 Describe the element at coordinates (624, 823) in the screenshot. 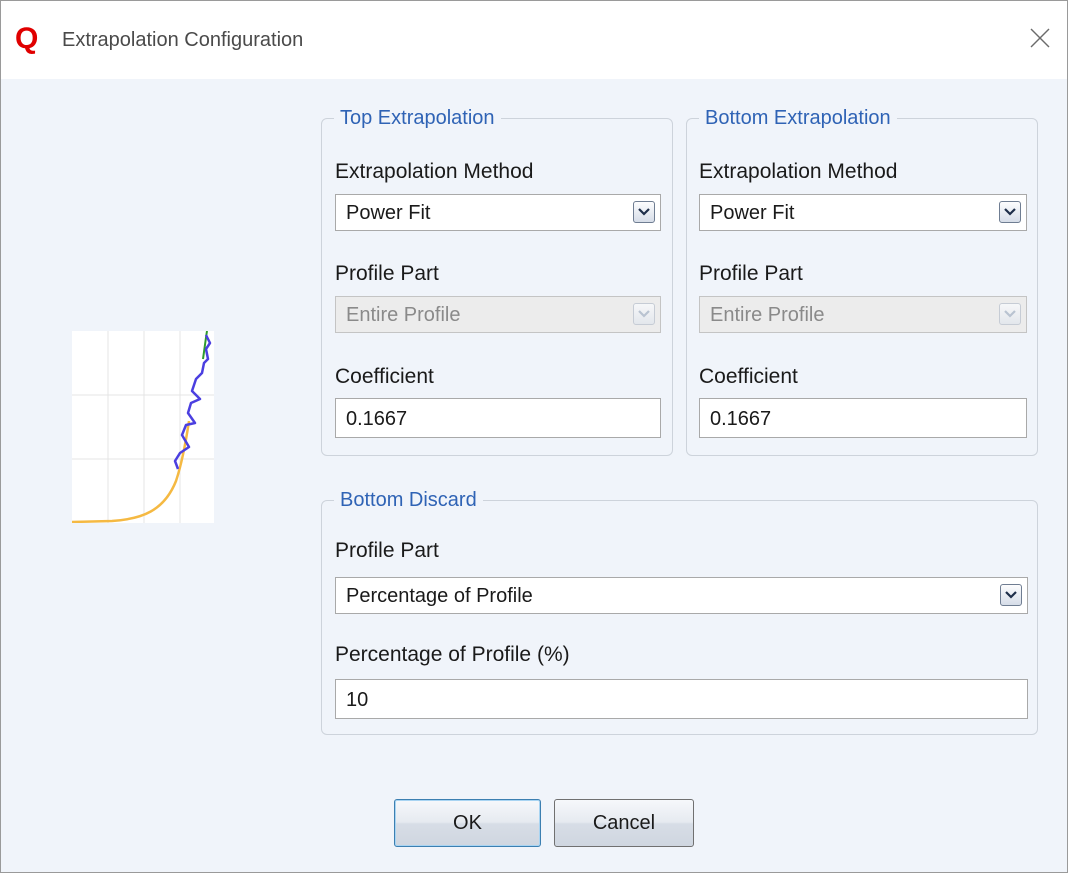

I see `cancel-button: Cancel` at that location.